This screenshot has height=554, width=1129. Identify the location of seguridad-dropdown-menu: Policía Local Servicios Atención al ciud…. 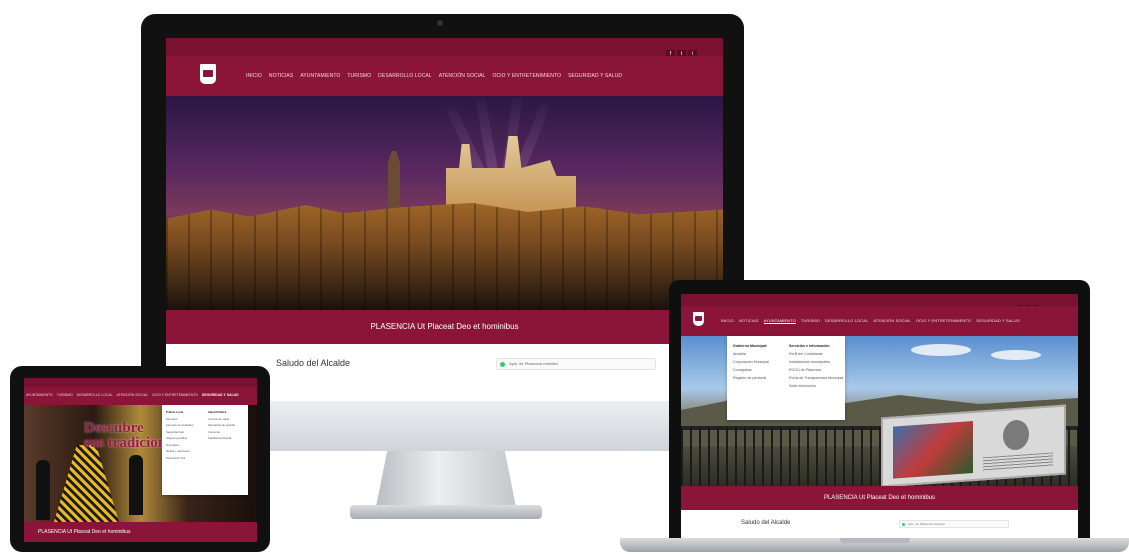
(205, 450).